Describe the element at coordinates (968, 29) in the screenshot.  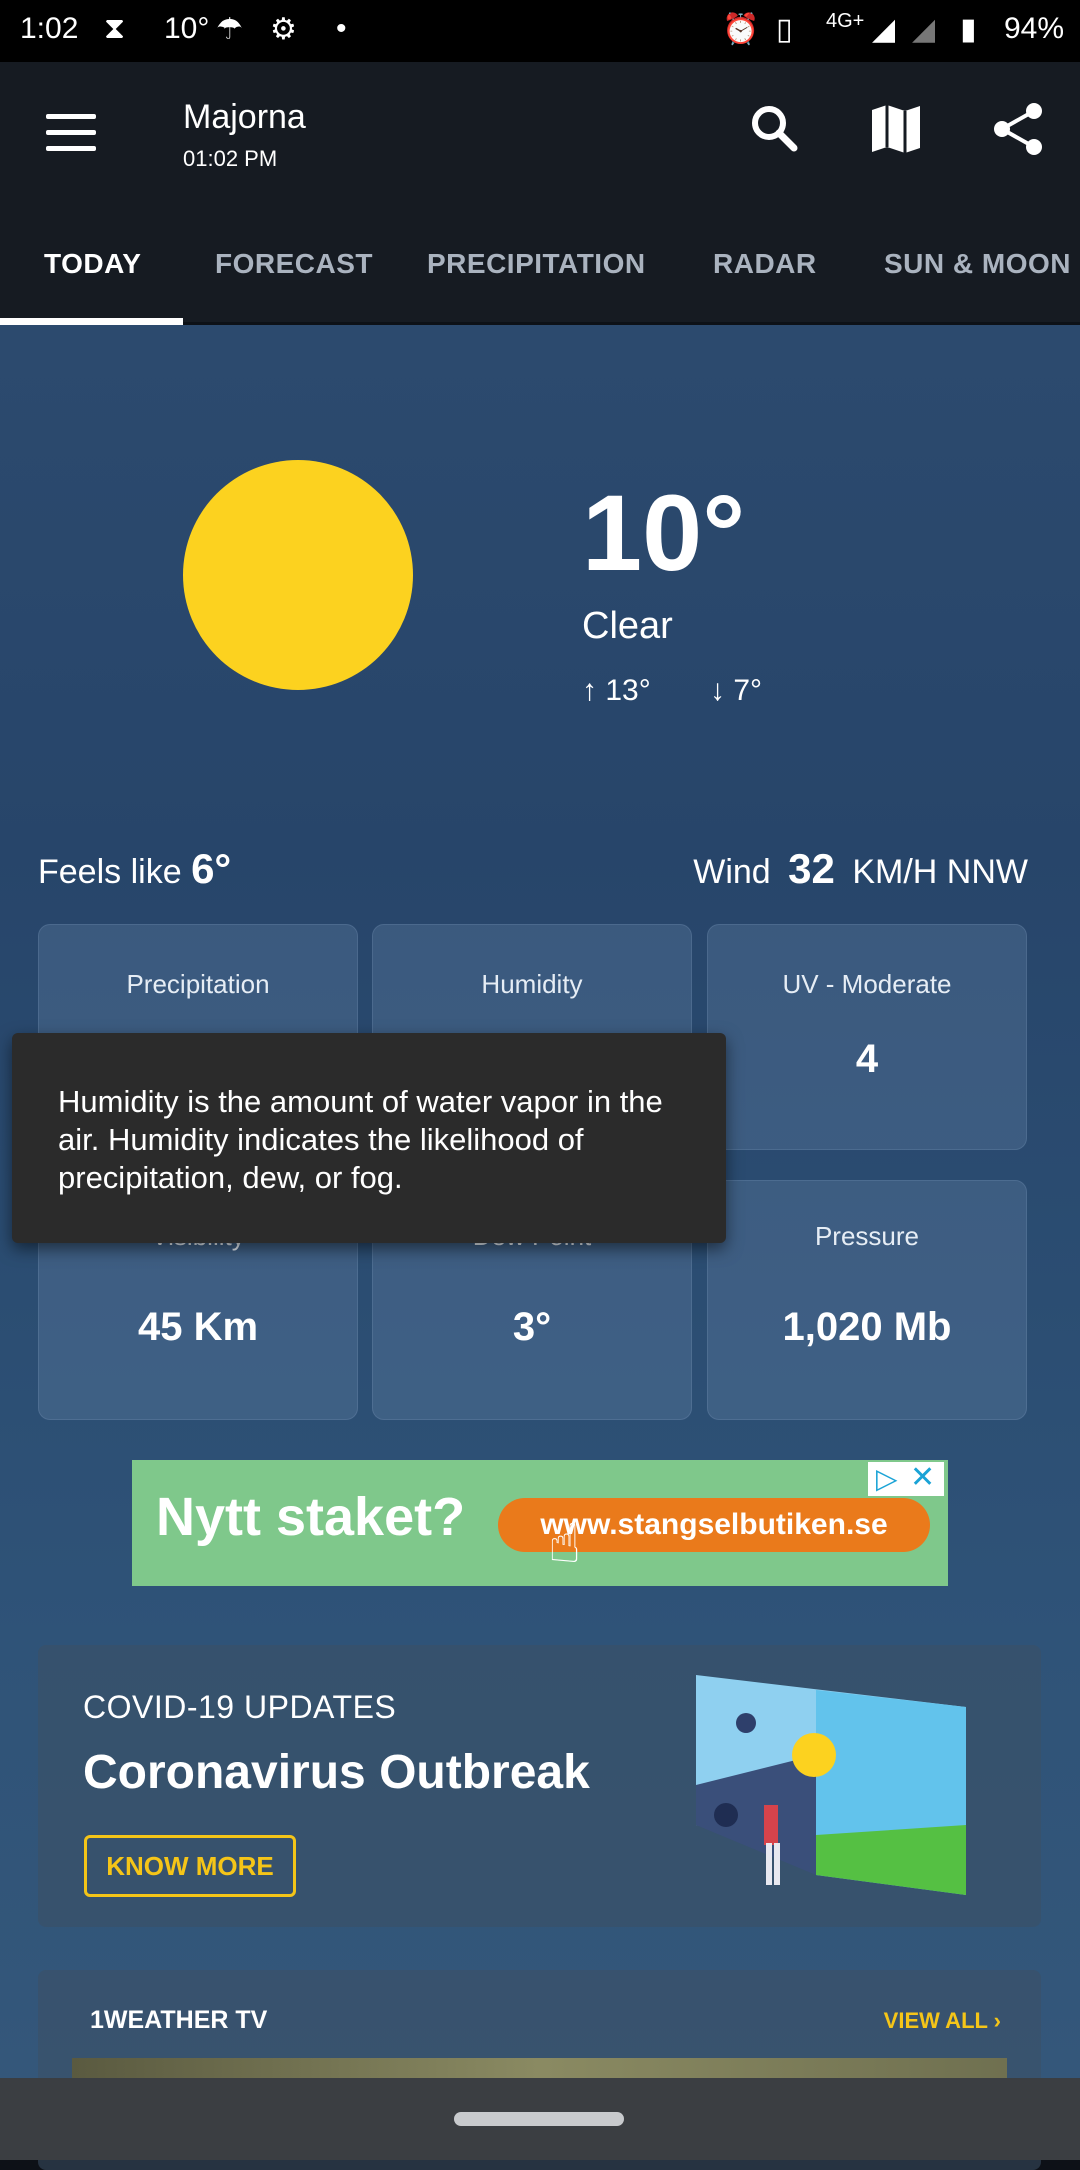
I see `battery-icon: ▮` at that location.